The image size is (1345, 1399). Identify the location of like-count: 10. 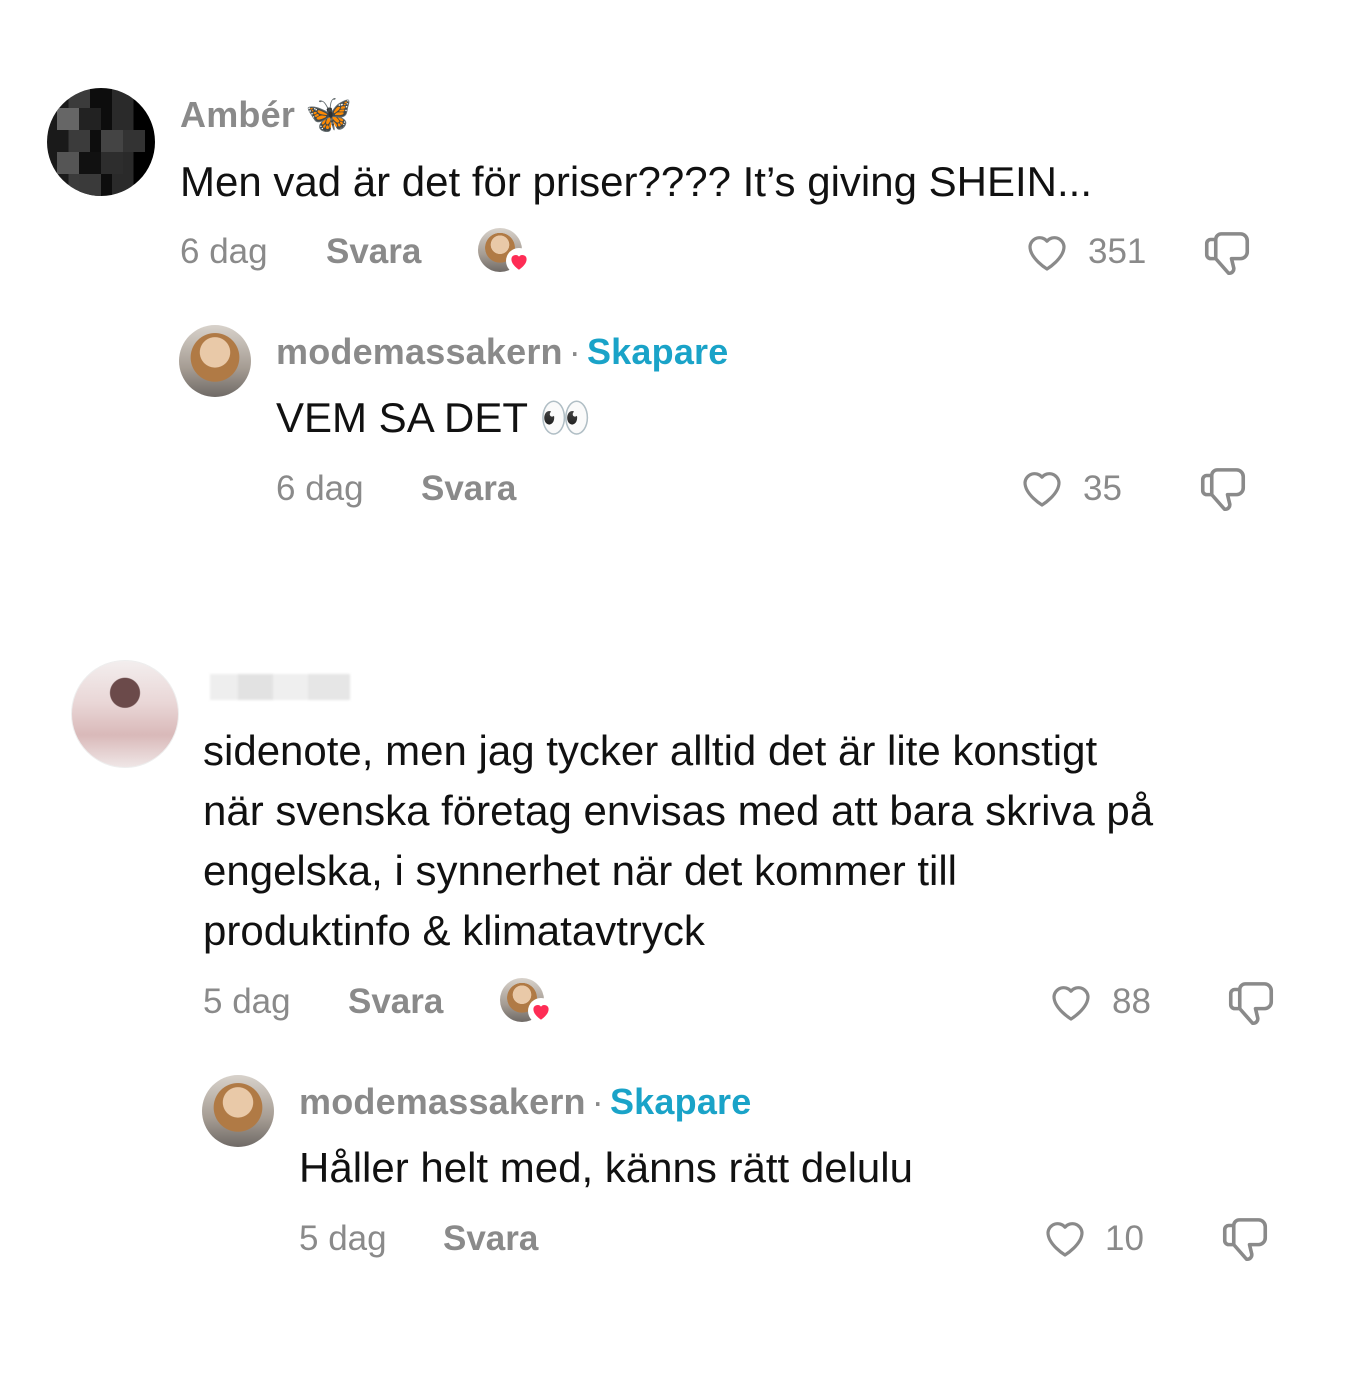
(1124, 1238).